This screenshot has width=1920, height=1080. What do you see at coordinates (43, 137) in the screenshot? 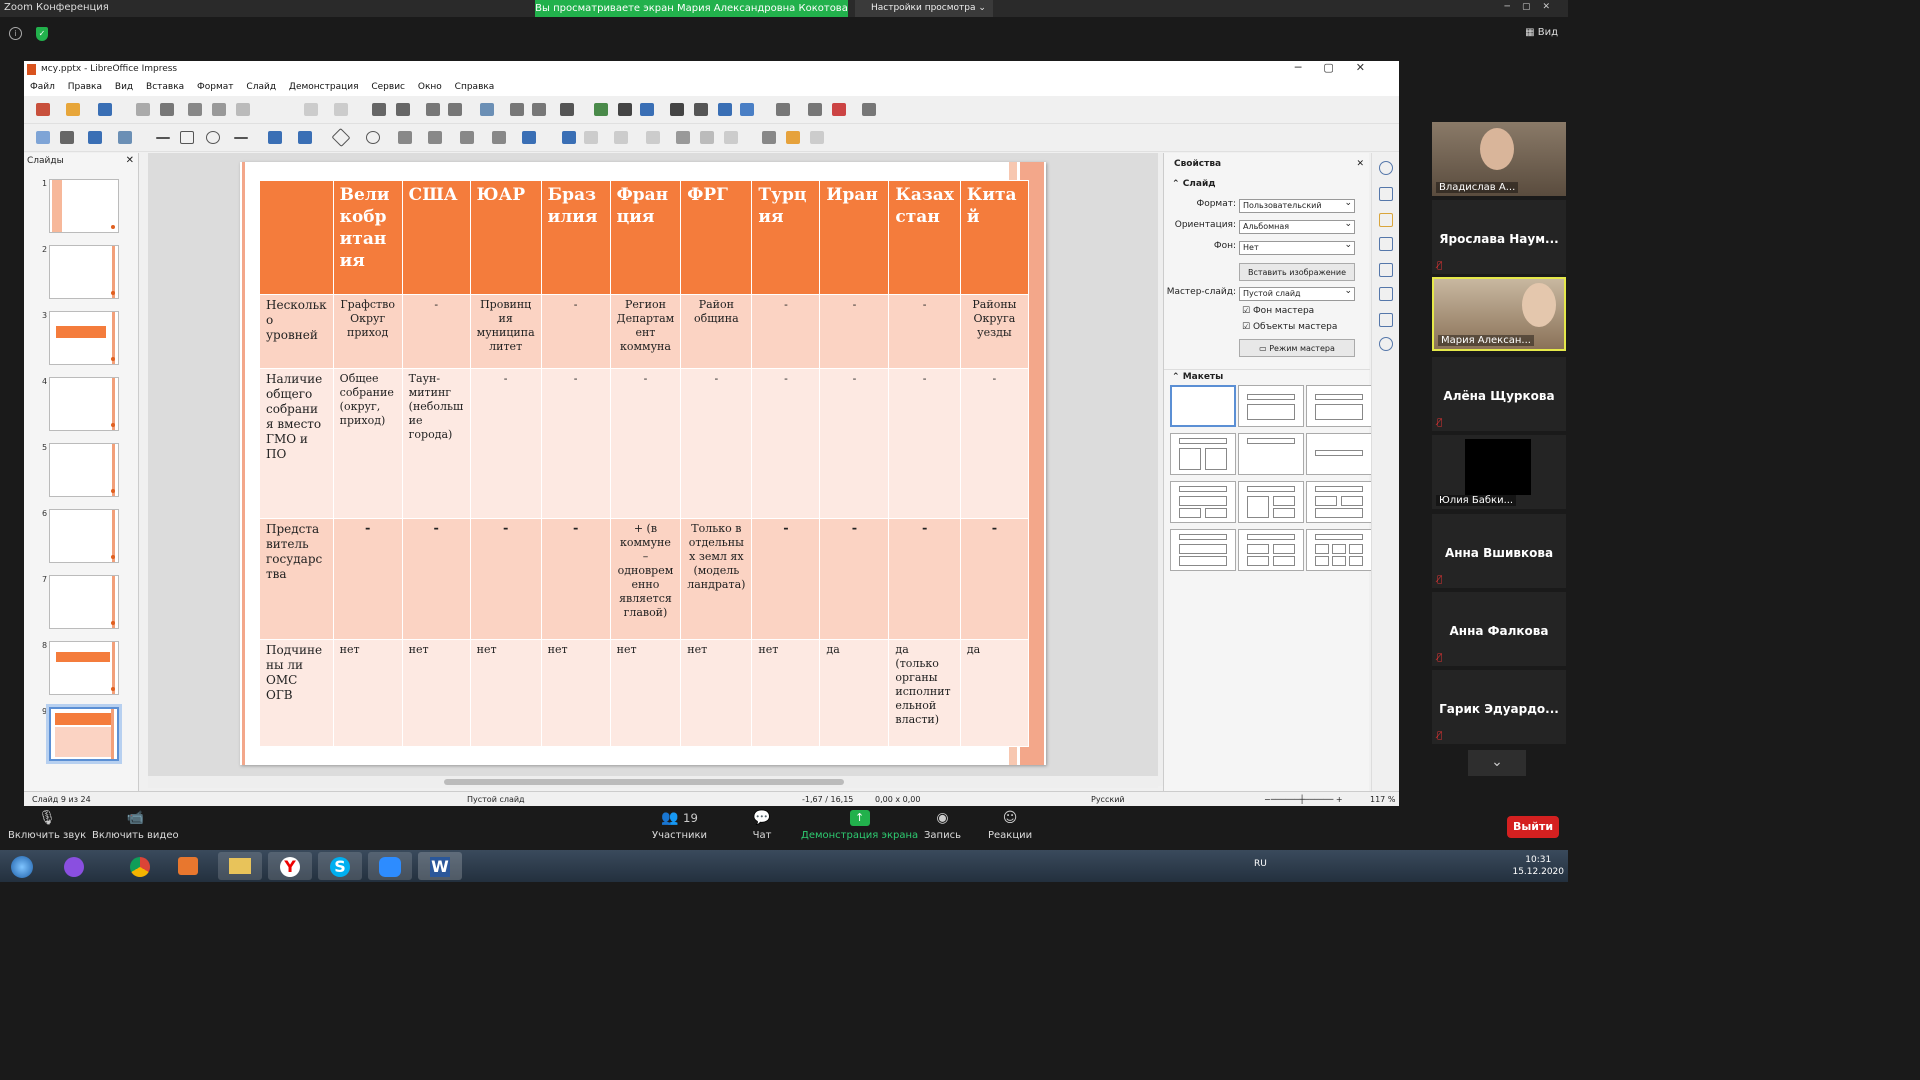
I see `select-icon` at bounding box center [43, 137].